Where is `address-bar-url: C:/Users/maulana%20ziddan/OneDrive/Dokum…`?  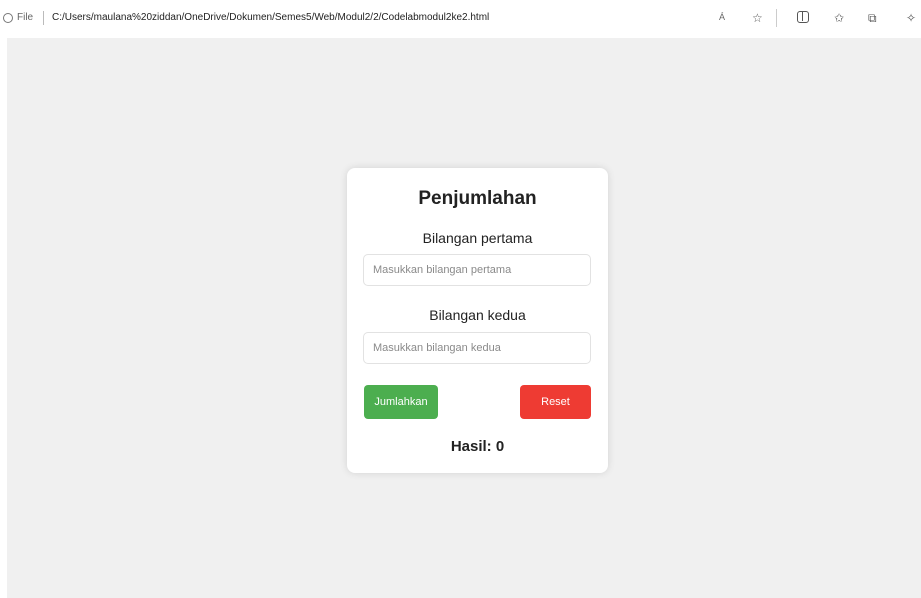
address-bar-url: C:/Users/maulana%20ziddan/OneDrive/Dokum… is located at coordinates (270, 17).